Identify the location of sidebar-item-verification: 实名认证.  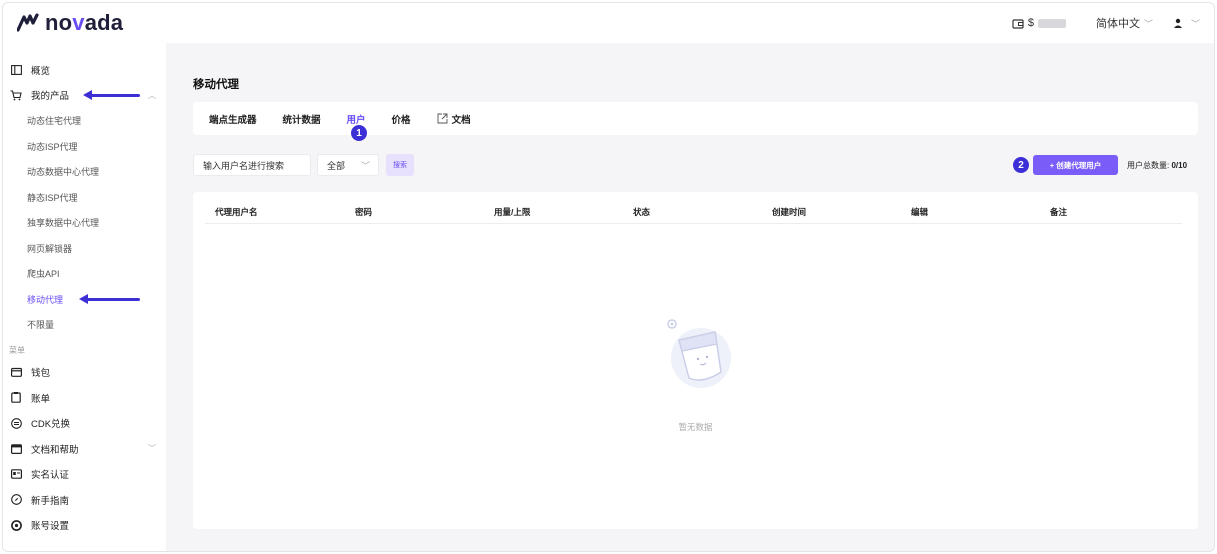
(84, 475).